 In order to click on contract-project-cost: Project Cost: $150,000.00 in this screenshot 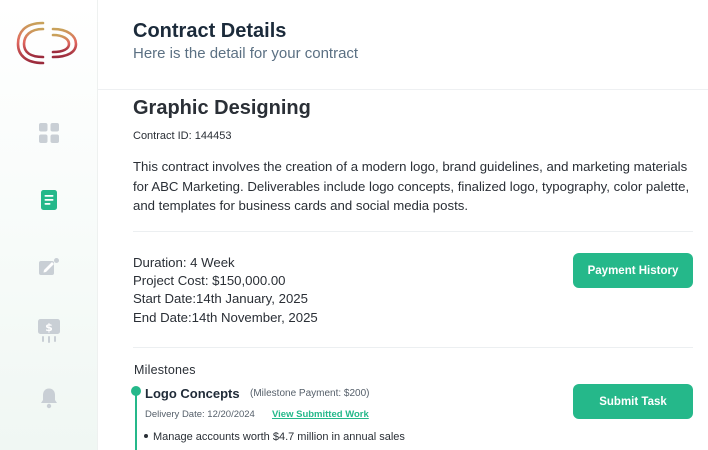, I will do `click(209, 280)`.